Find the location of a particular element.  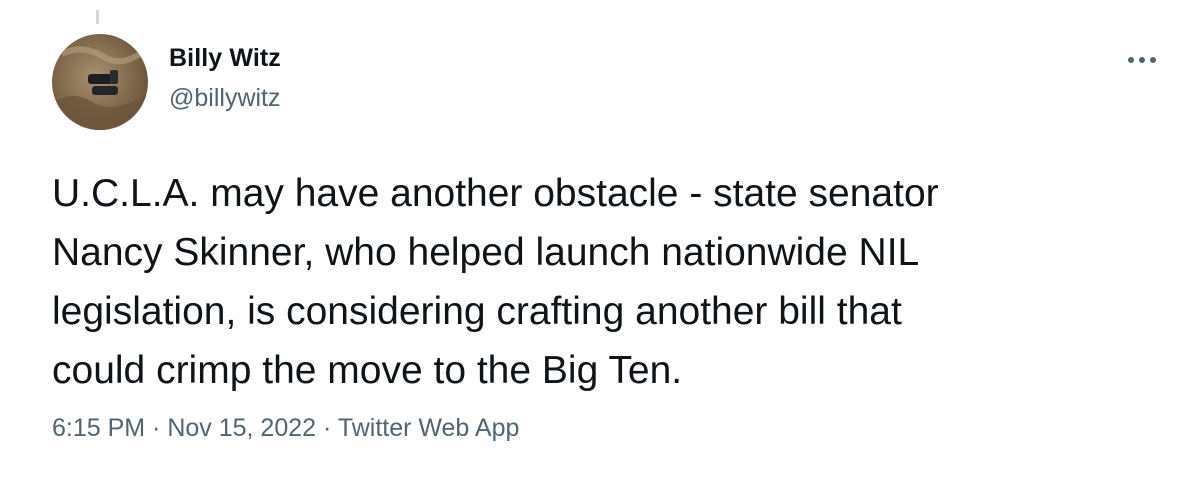

tweet-metadata: 6:15 PM · Nov 15, 2022 · Twitter Web App is located at coordinates (285, 428).